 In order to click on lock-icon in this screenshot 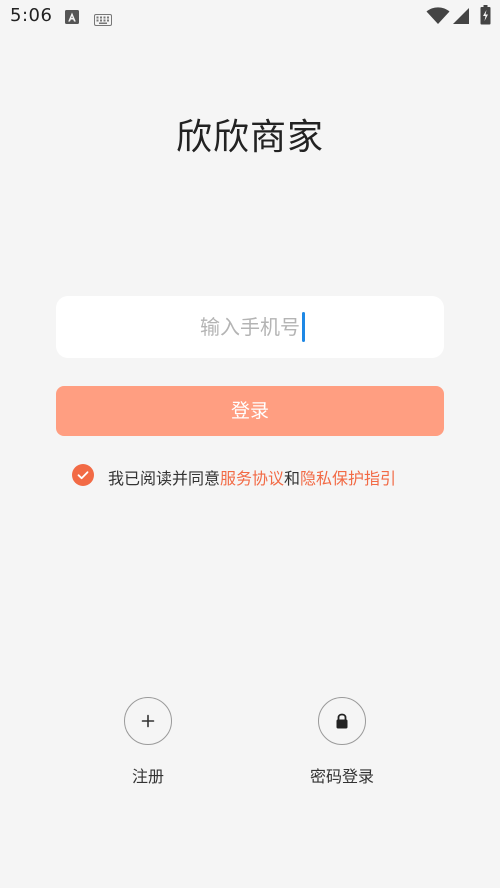, I will do `click(342, 721)`.